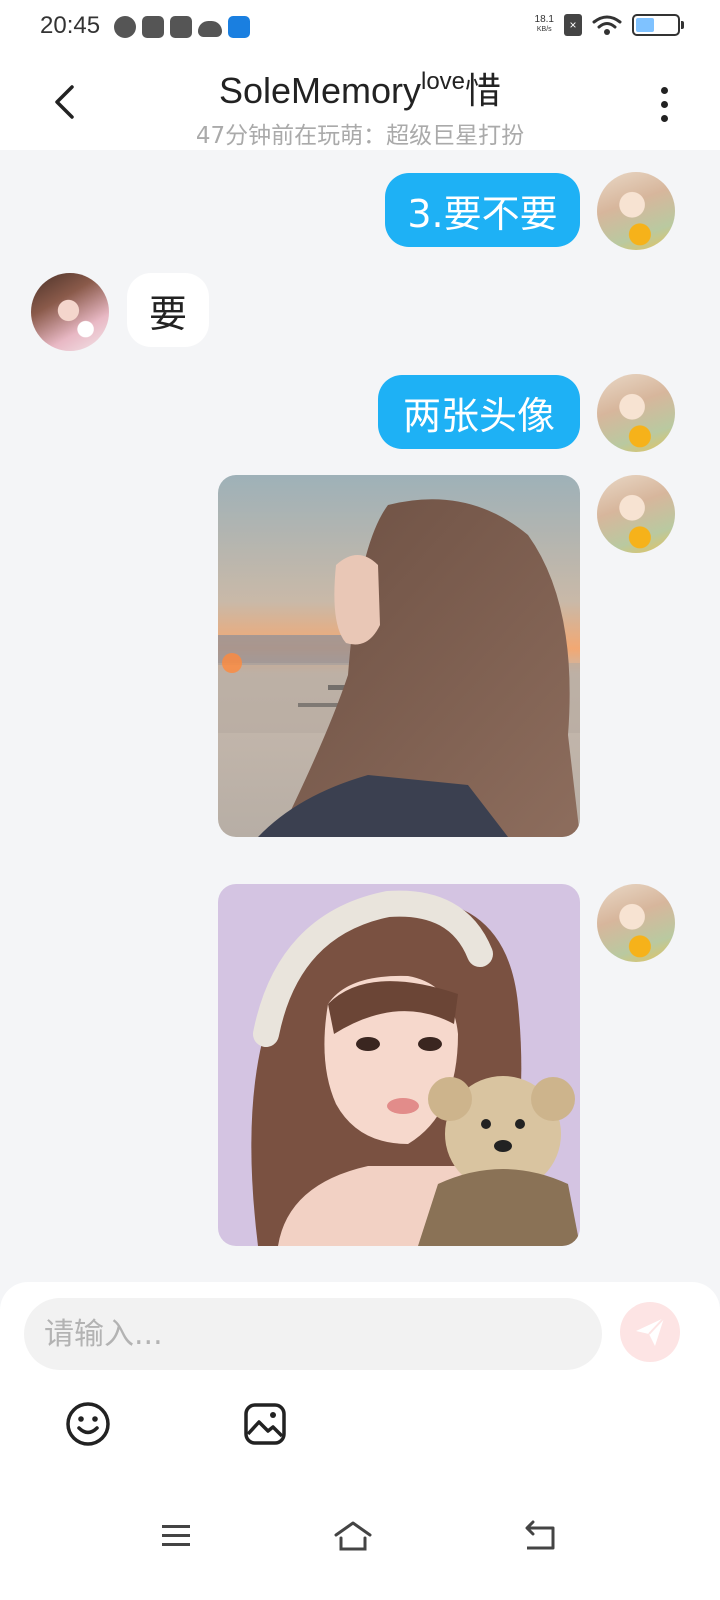 This screenshot has height=1600, width=720. Describe the element at coordinates (483, 90) in the screenshot. I see `chat-title-tail: 惜` at that location.